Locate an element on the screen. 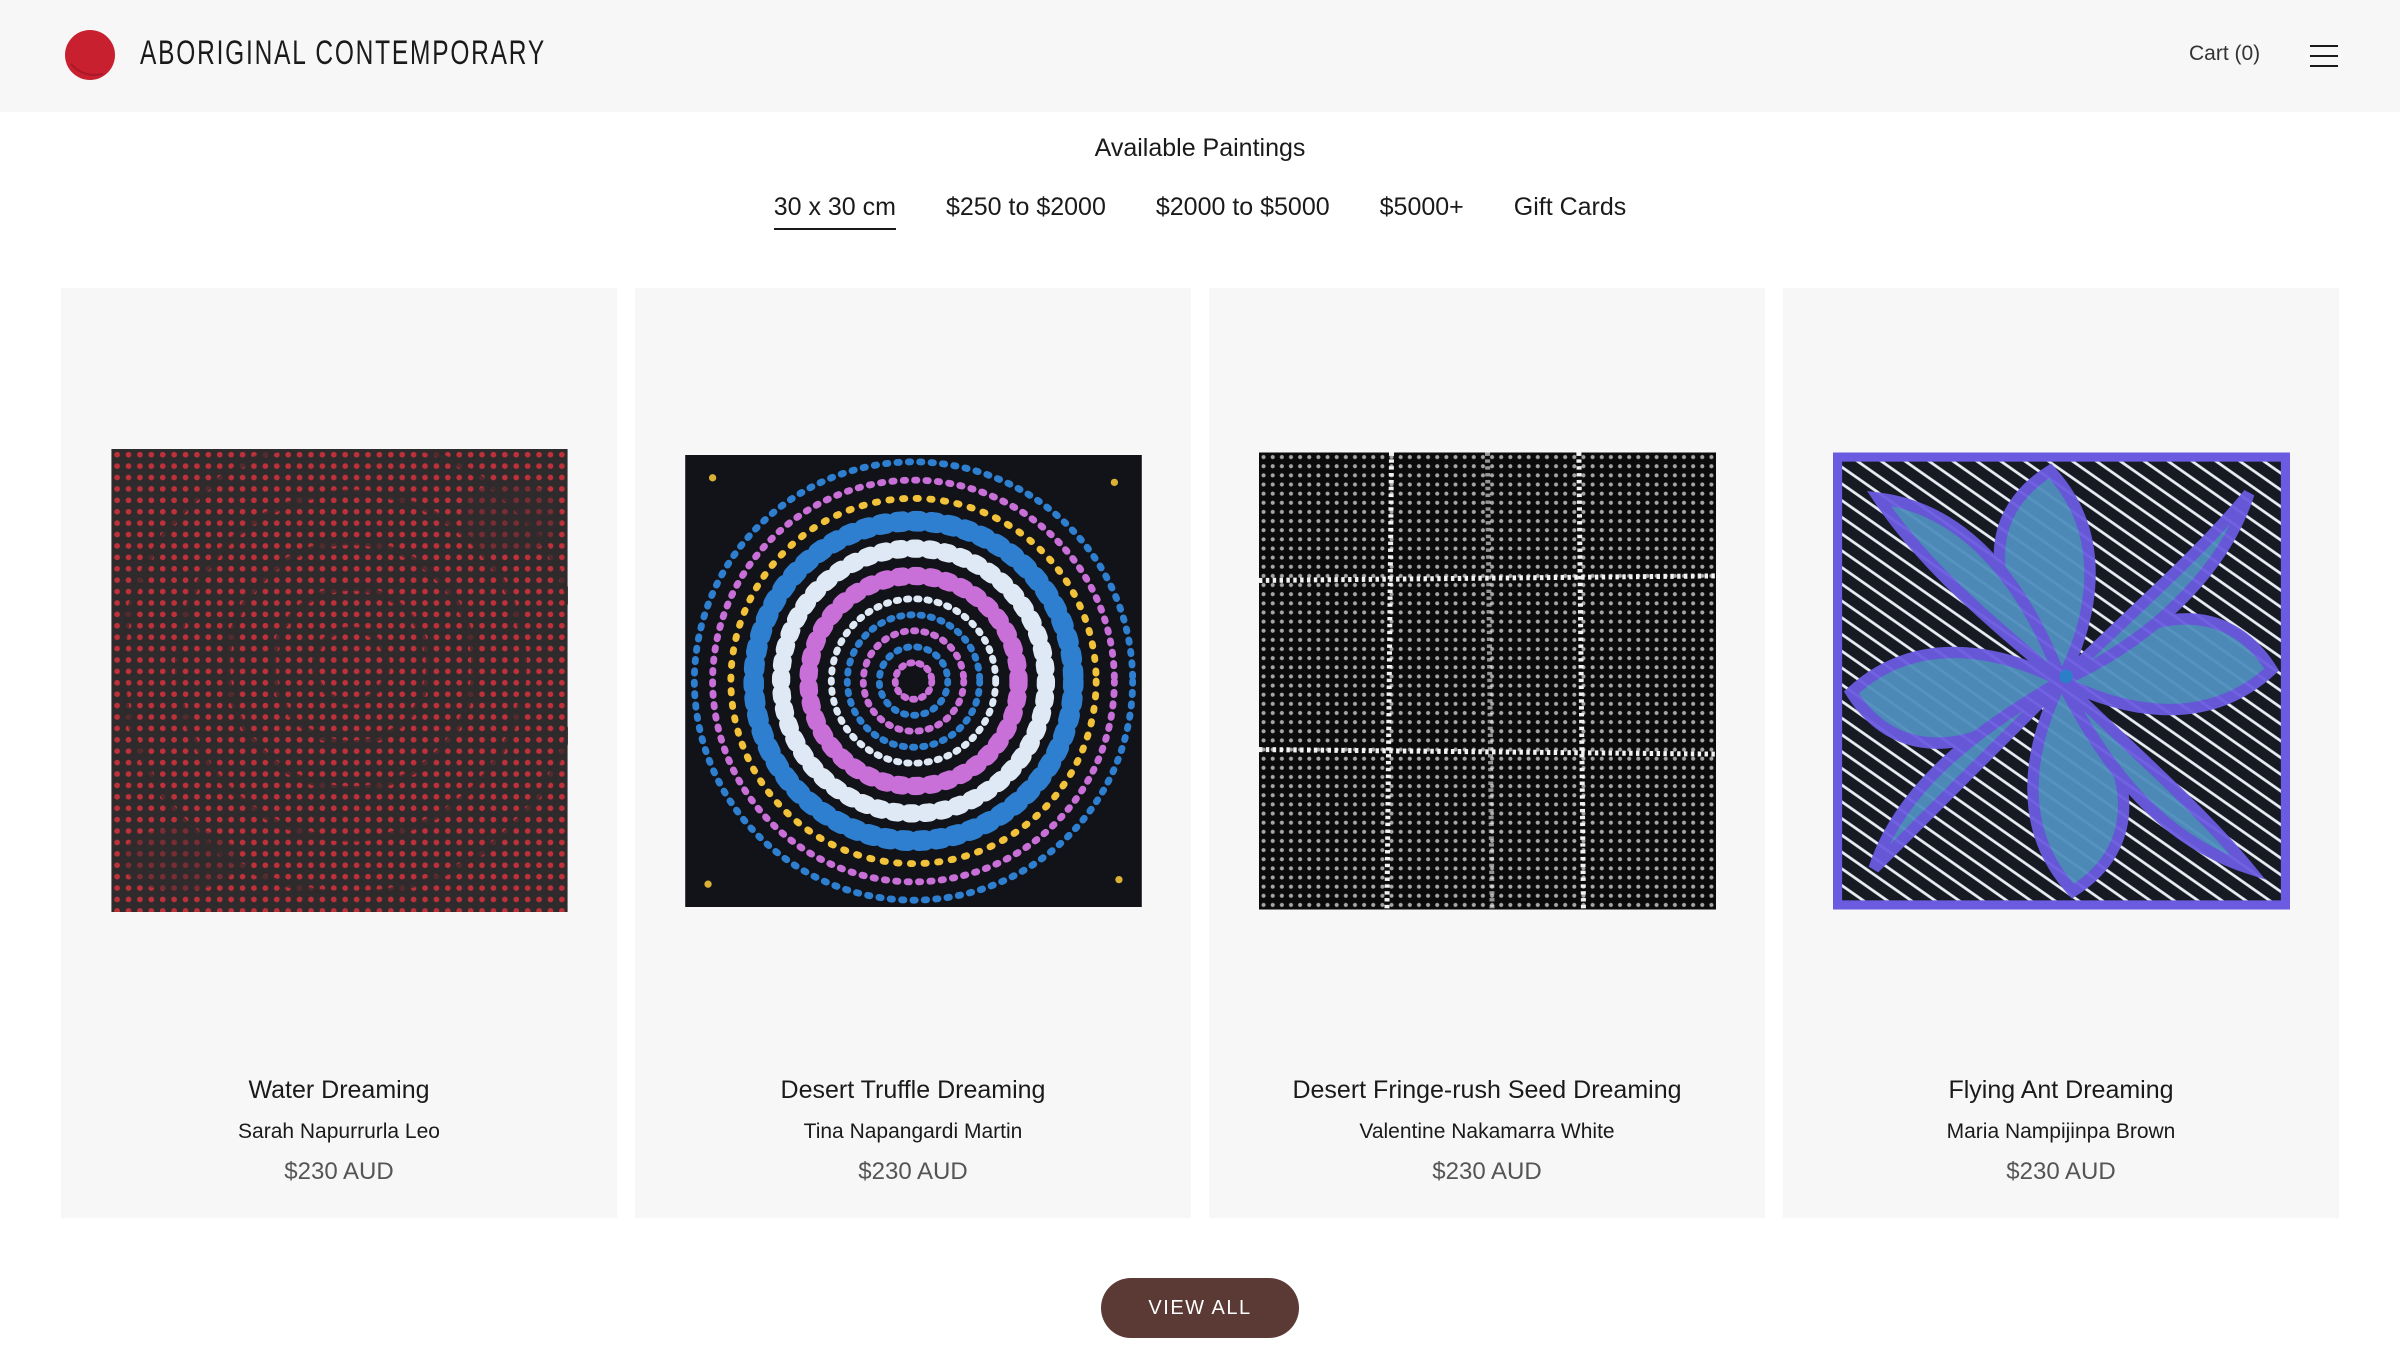  filter-tab-2000-5000: $2000 to $5000 is located at coordinates (1243, 211).